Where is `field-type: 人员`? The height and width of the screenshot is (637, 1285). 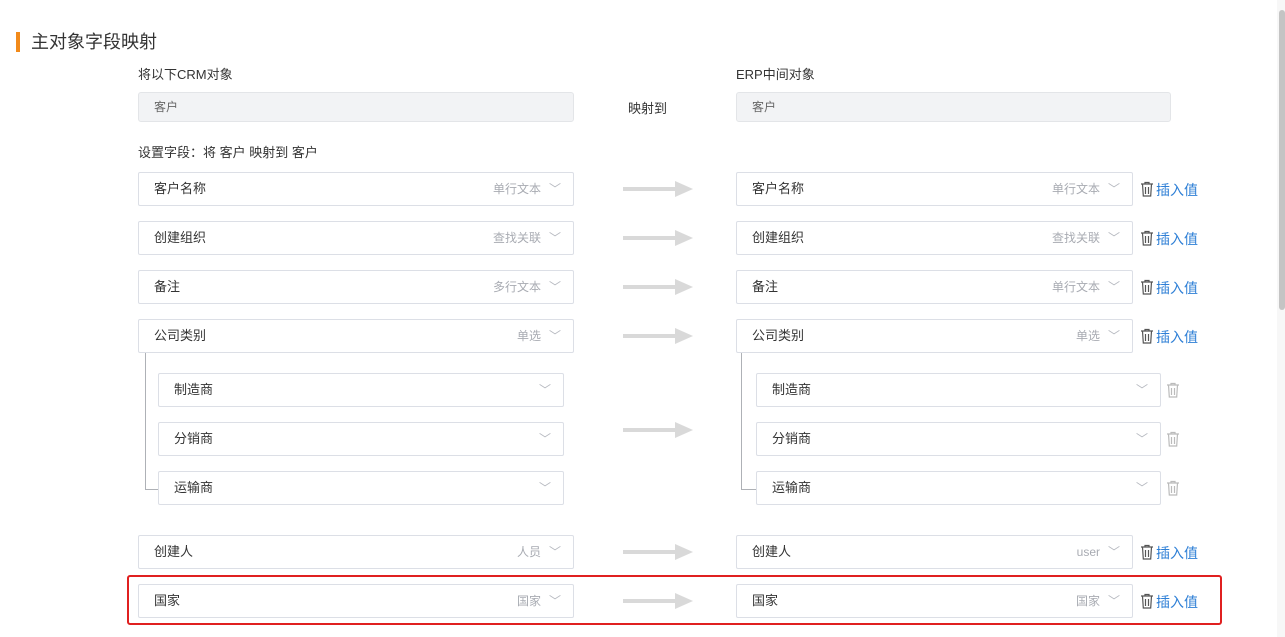 field-type: 人员 is located at coordinates (528, 552).